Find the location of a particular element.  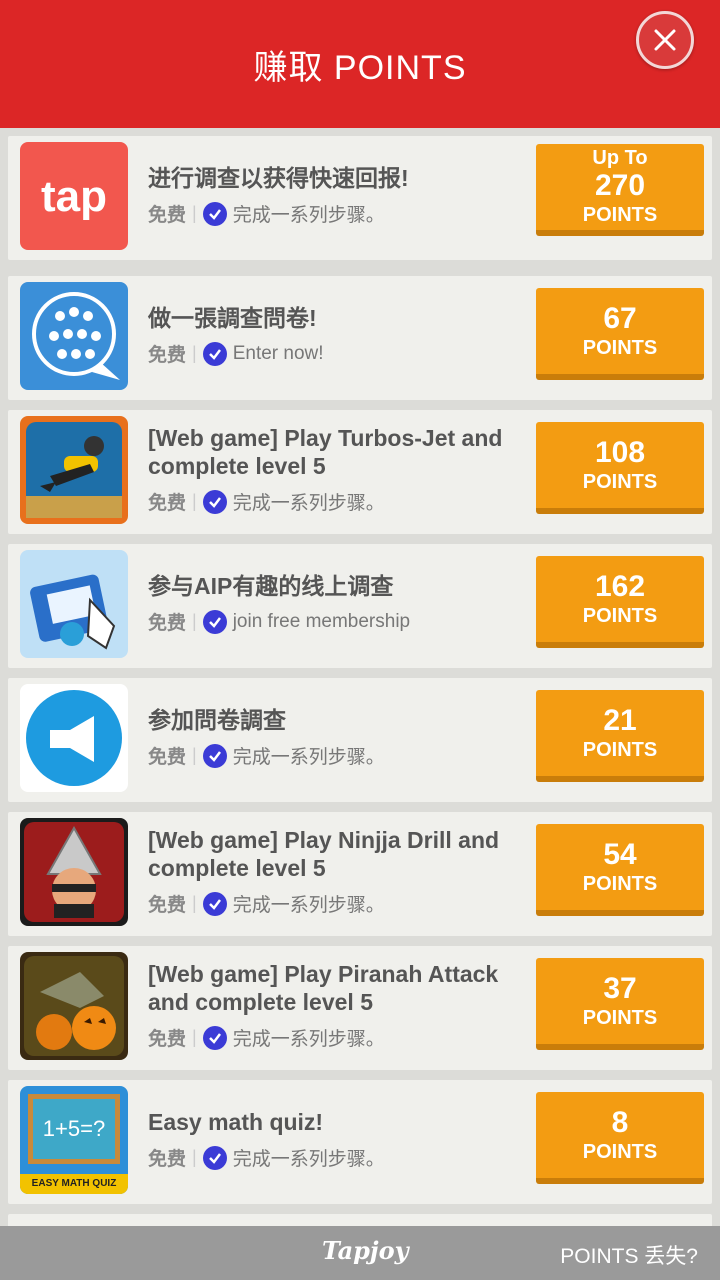

offer-row is located at coordinates (360, 1220).